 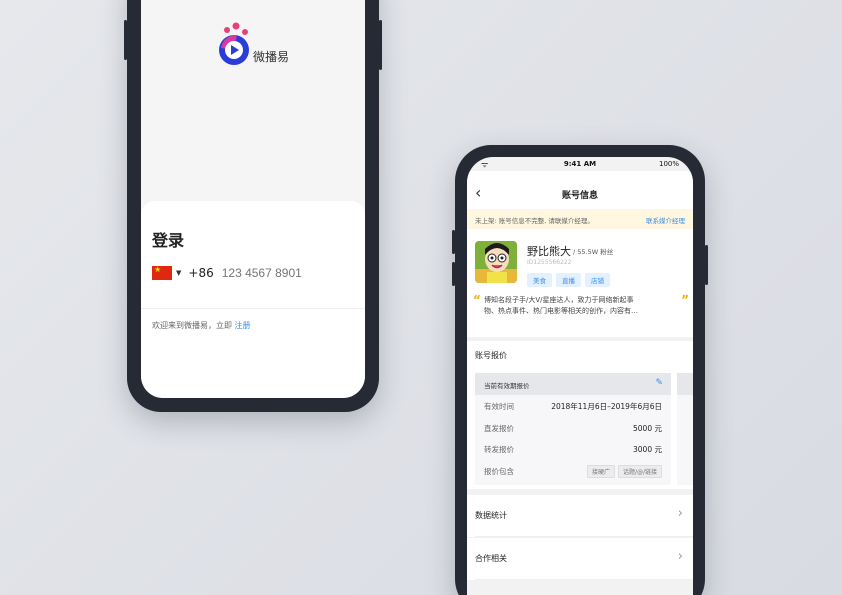 I want to click on logo-text: 微播易, so click(x=271, y=57).